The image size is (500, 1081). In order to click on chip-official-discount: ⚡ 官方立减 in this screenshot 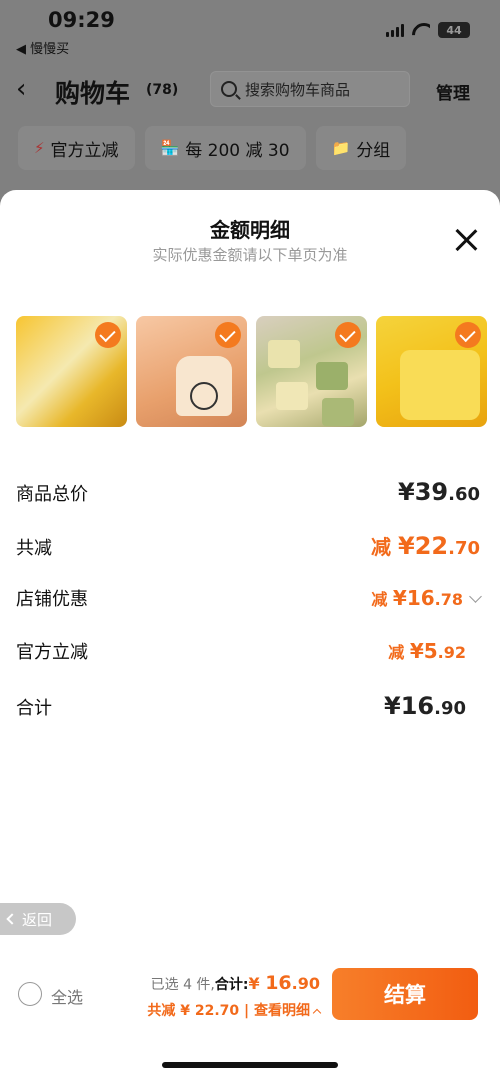, I will do `click(76, 148)`.